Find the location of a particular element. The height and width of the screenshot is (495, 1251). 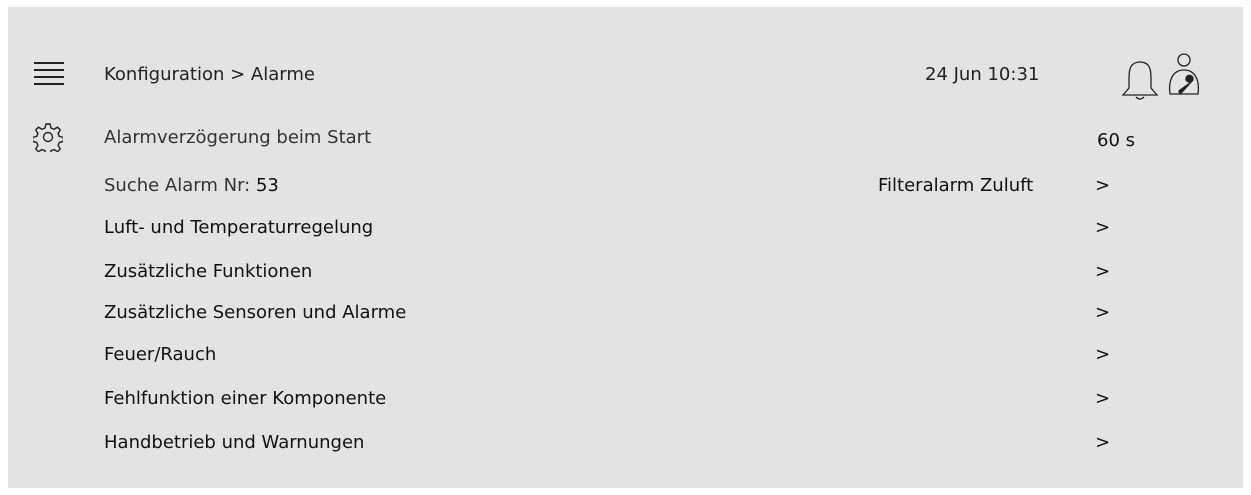

gear-icon is located at coordinates (48, 137).